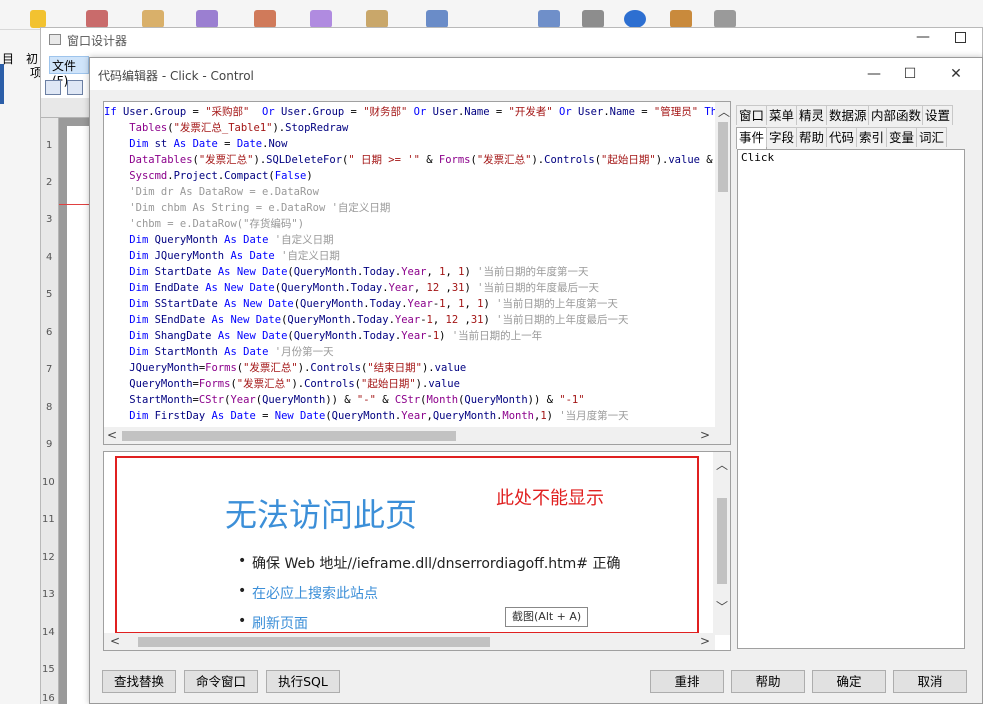 This screenshot has width=983, height=704. I want to click on rearrange-button: 重排, so click(687, 681).